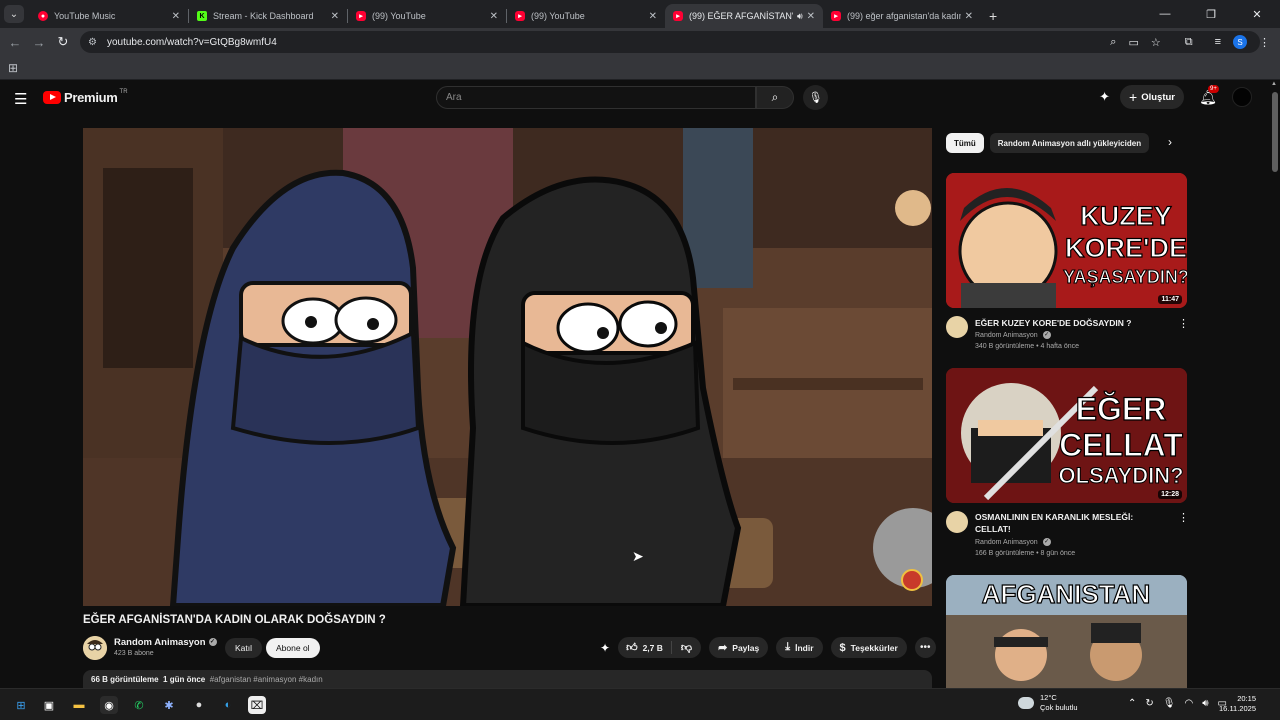  Describe the element at coordinates (1211, 14) in the screenshot. I see `restore-icon: ❐` at that location.